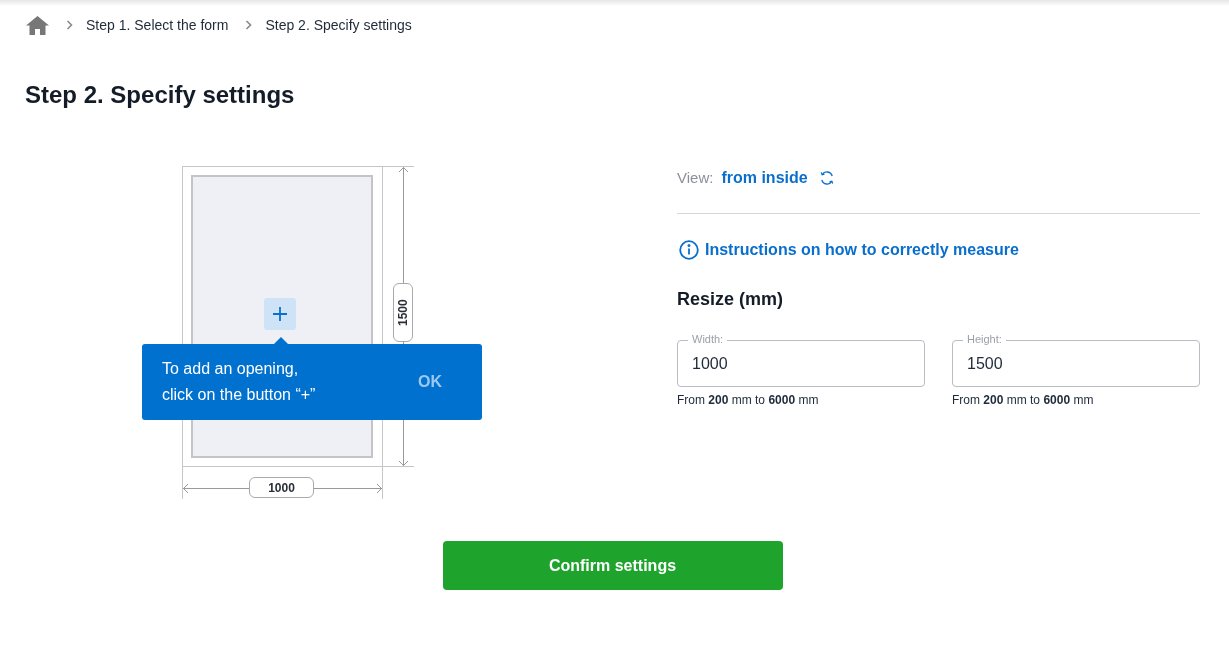  What do you see at coordinates (708, 339) in the screenshot?
I see `field-label: Width:` at bounding box center [708, 339].